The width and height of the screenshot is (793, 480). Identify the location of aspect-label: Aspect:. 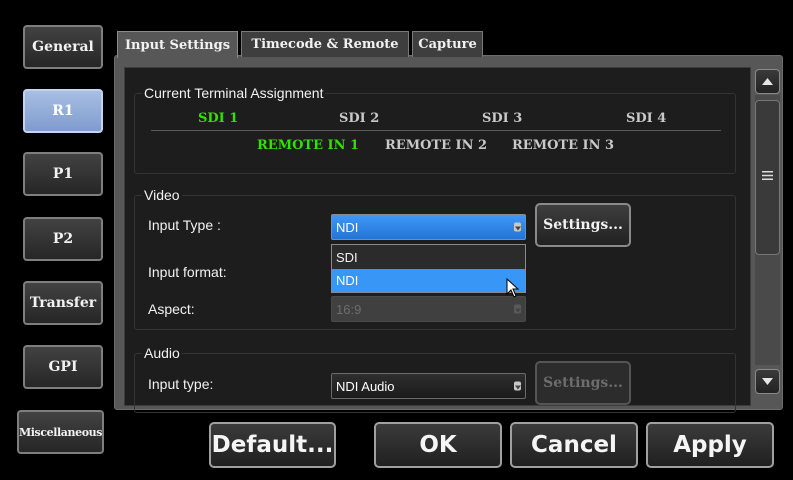
(171, 309).